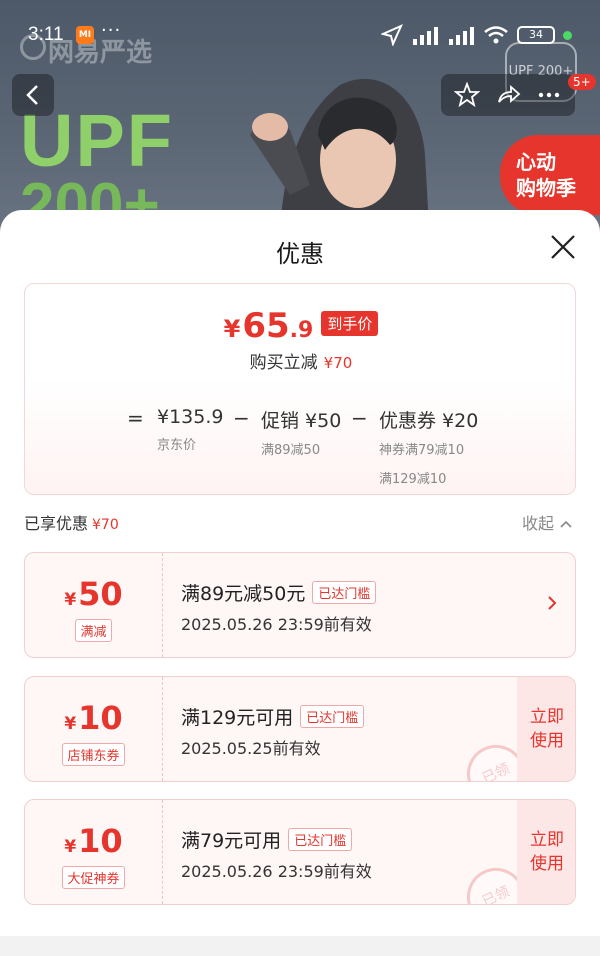  Describe the element at coordinates (467, 95) in the screenshot. I see `star-icon` at that location.